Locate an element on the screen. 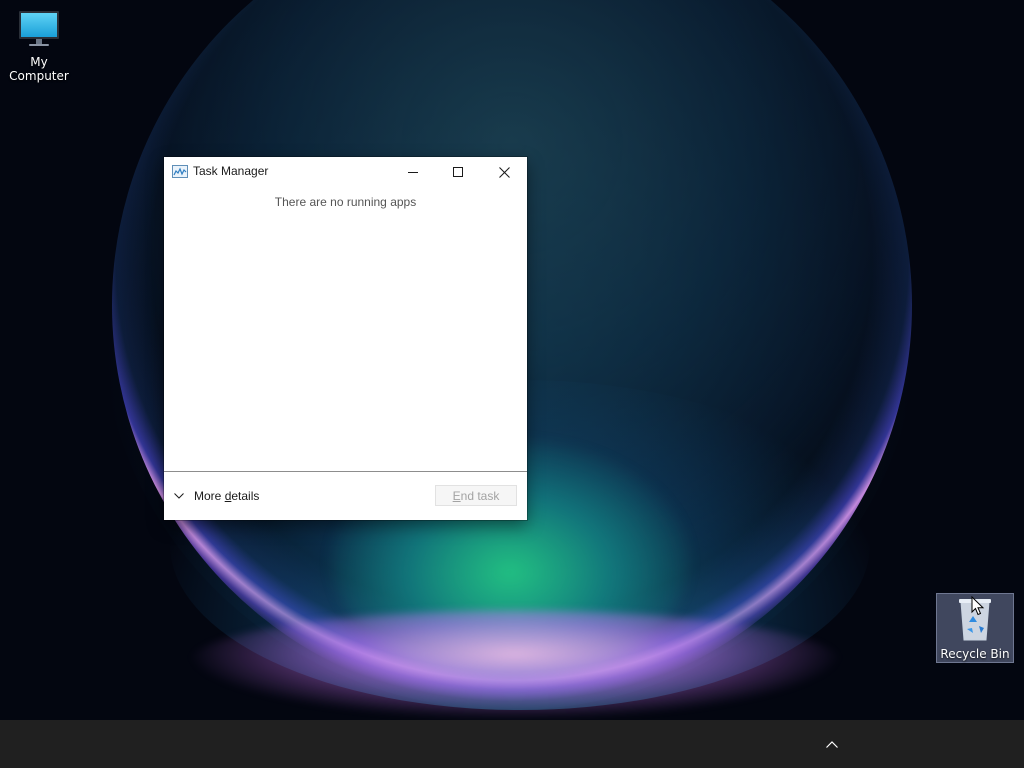  minimize-icon is located at coordinates (413, 172).